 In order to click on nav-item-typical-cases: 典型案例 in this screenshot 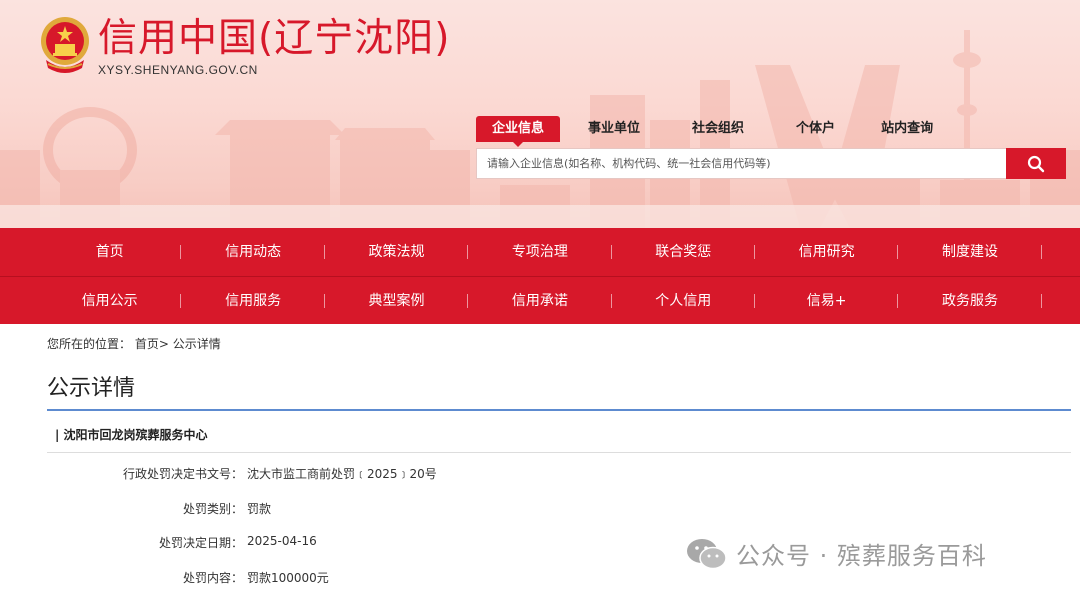, I will do `click(397, 301)`.